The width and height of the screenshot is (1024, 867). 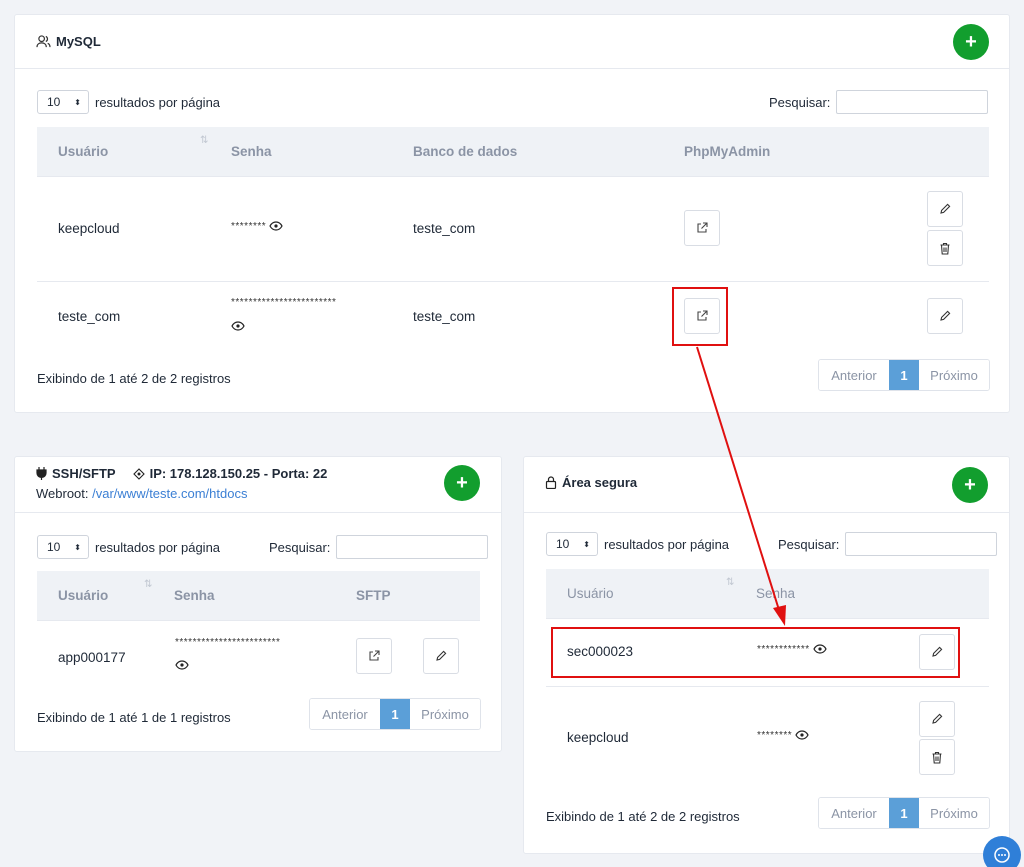 I want to click on ssh-title: SSH/SFTP IP: 178.128.150.25 - Porta: 22, so click(x=181, y=473).